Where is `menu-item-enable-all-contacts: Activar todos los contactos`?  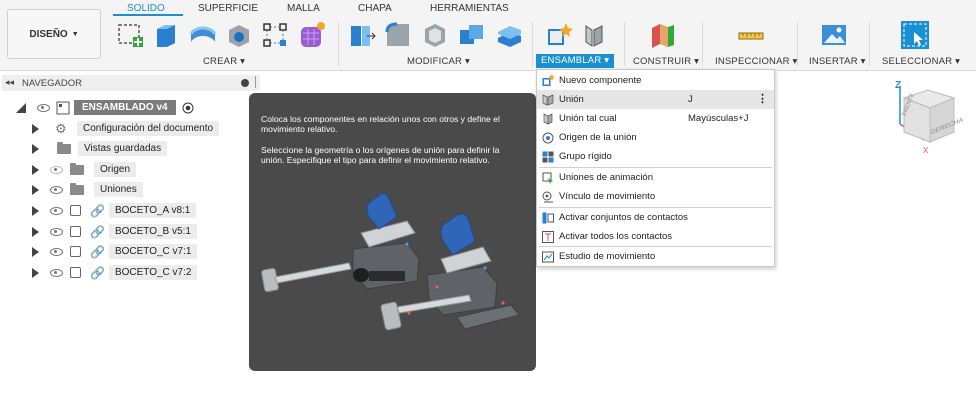
menu-item-enable-all-contacts: Activar todos los contactos is located at coordinates (655, 236).